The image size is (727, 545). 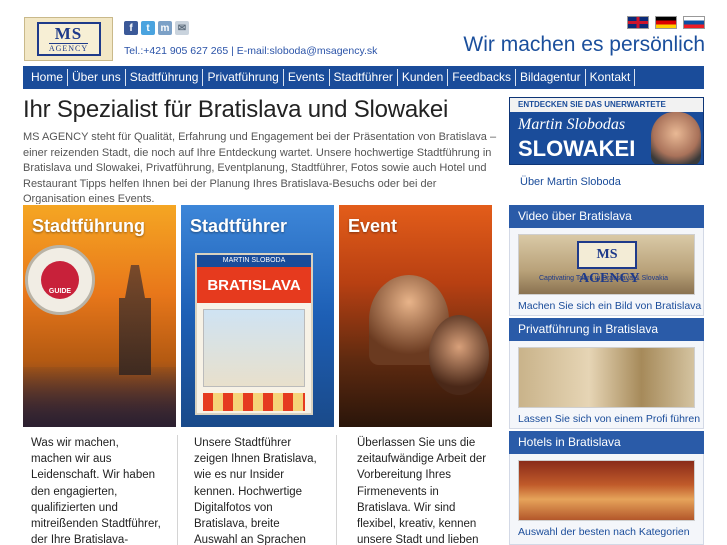 What do you see at coordinates (482, 77) in the screenshot?
I see `nav-item-feedbacks: Feedbacks` at bounding box center [482, 77].